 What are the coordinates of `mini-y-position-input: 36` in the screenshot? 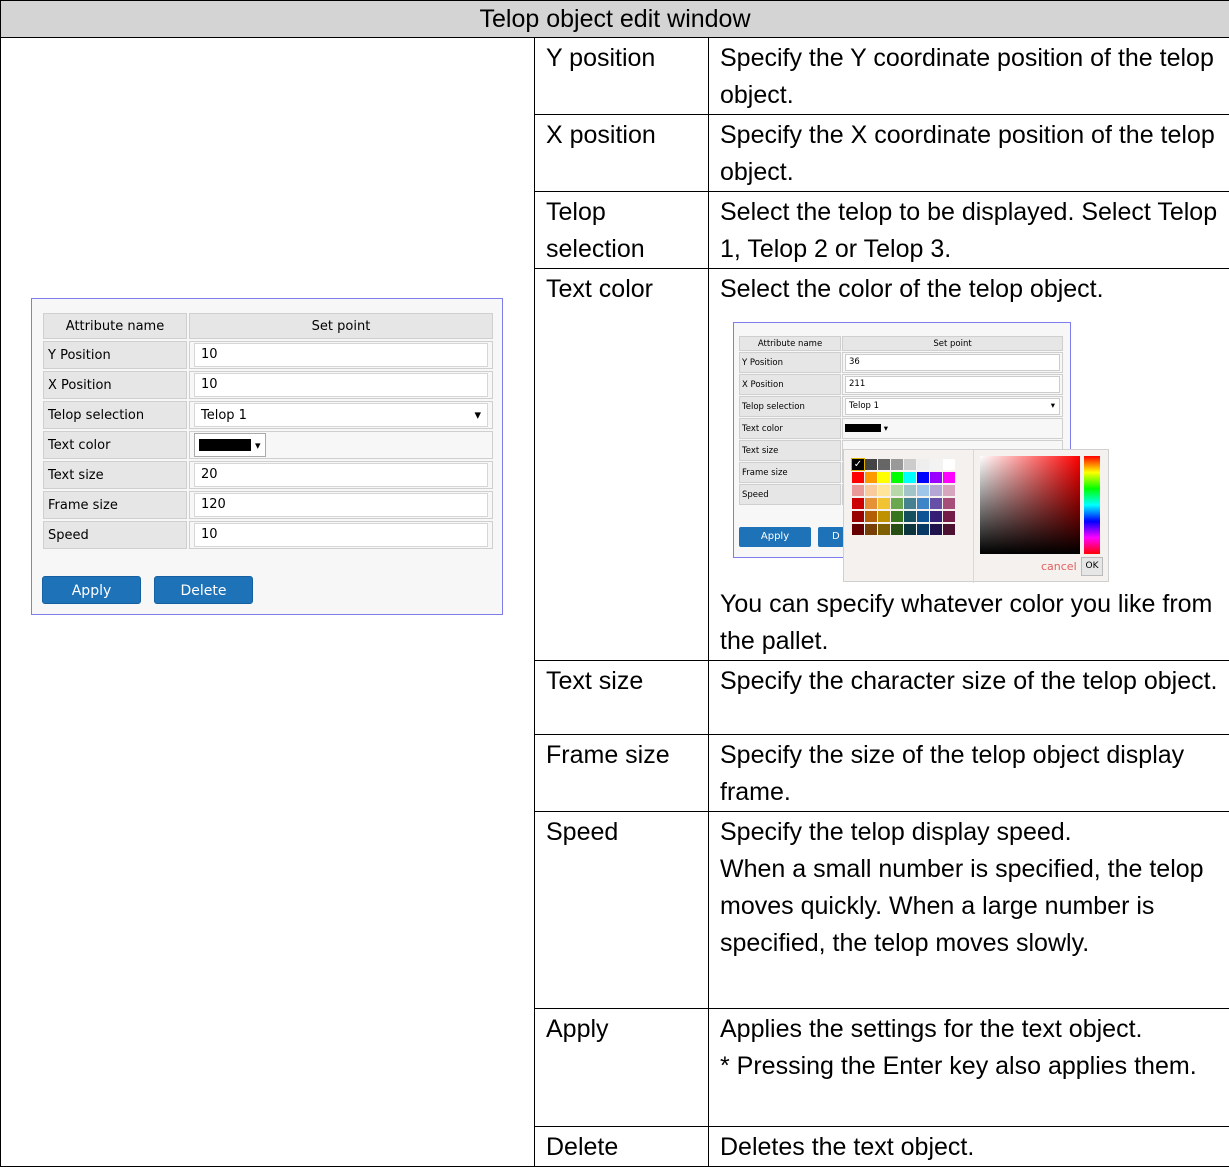 It's located at (952, 362).